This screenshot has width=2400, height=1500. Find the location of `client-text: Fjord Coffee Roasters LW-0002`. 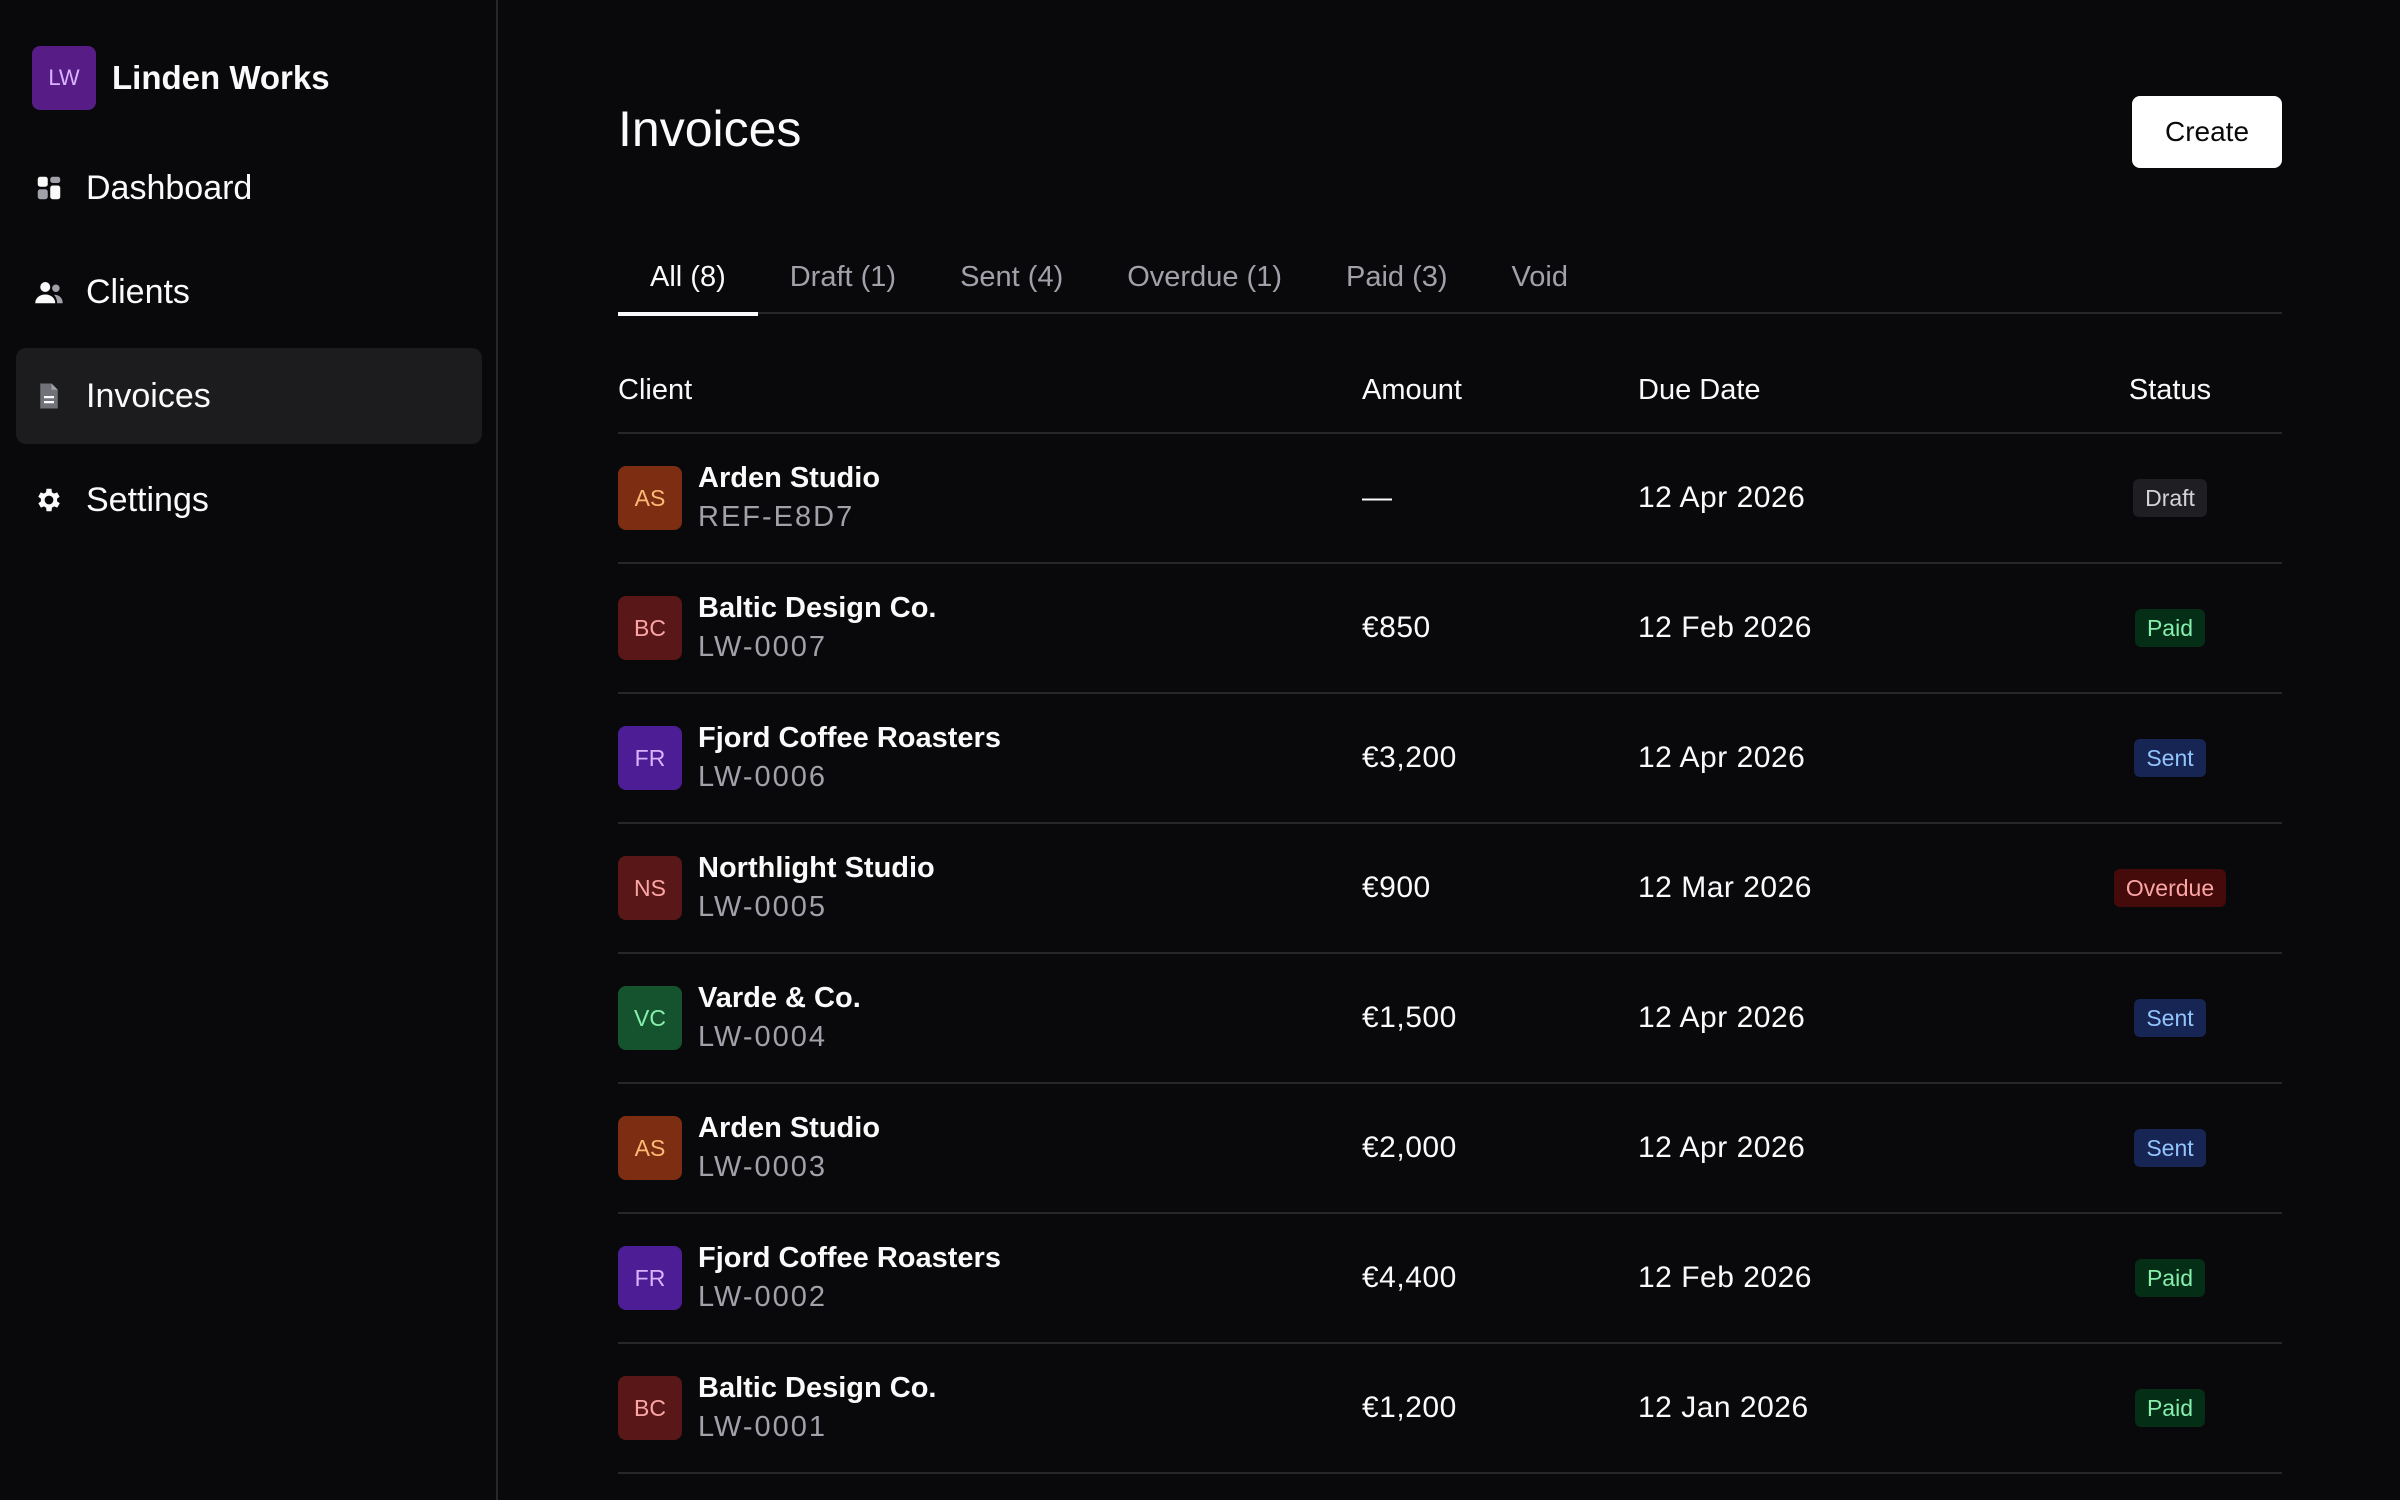

client-text: Fjord Coffee Roasters LW-0002 is located at coordinates (849, 1278).